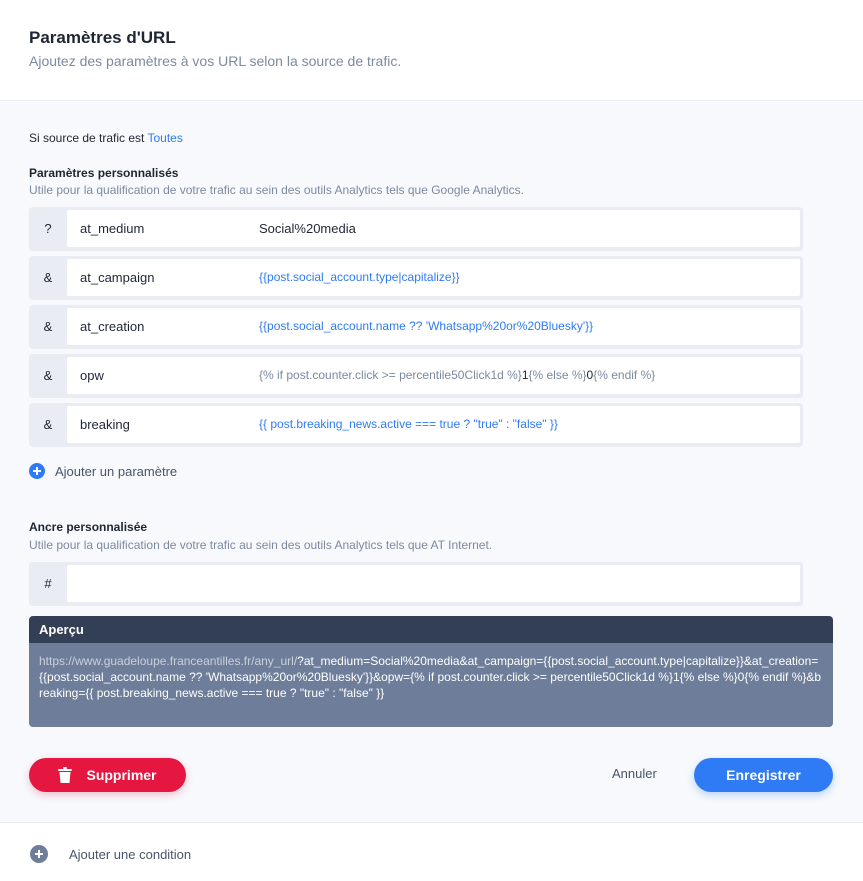 The width and height of the screenshot is (863, 881). What do you see at coordinates (116, 471) in the screenshot?
I see `add-parameter-label: Ajouter un paramètre` at bounding box center [116, 471].